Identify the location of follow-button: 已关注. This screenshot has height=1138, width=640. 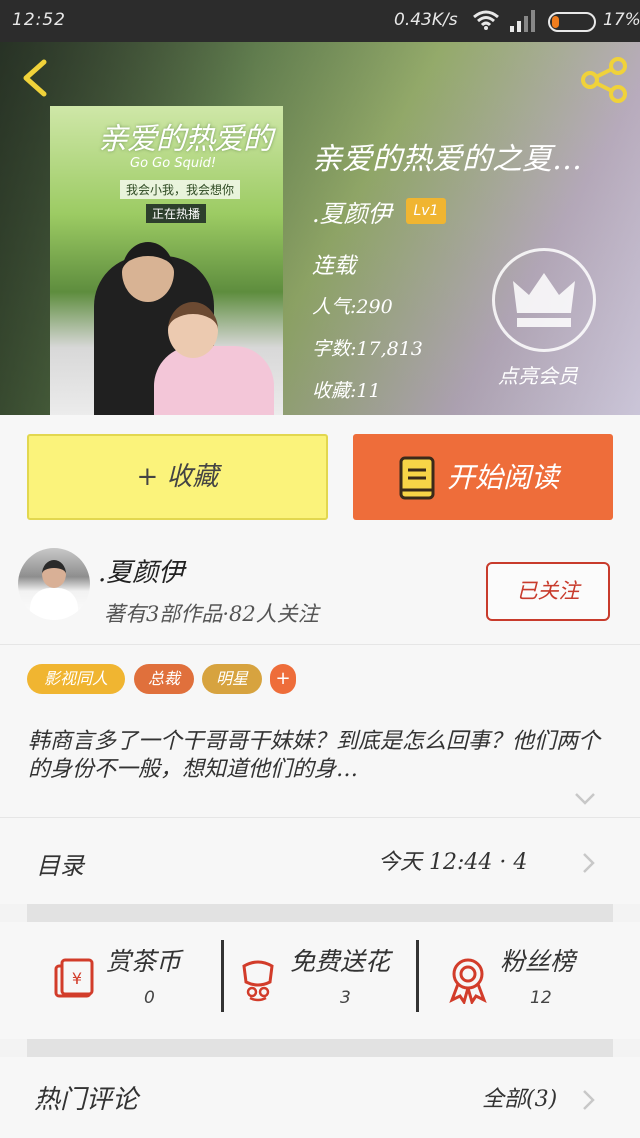
(548, 591).